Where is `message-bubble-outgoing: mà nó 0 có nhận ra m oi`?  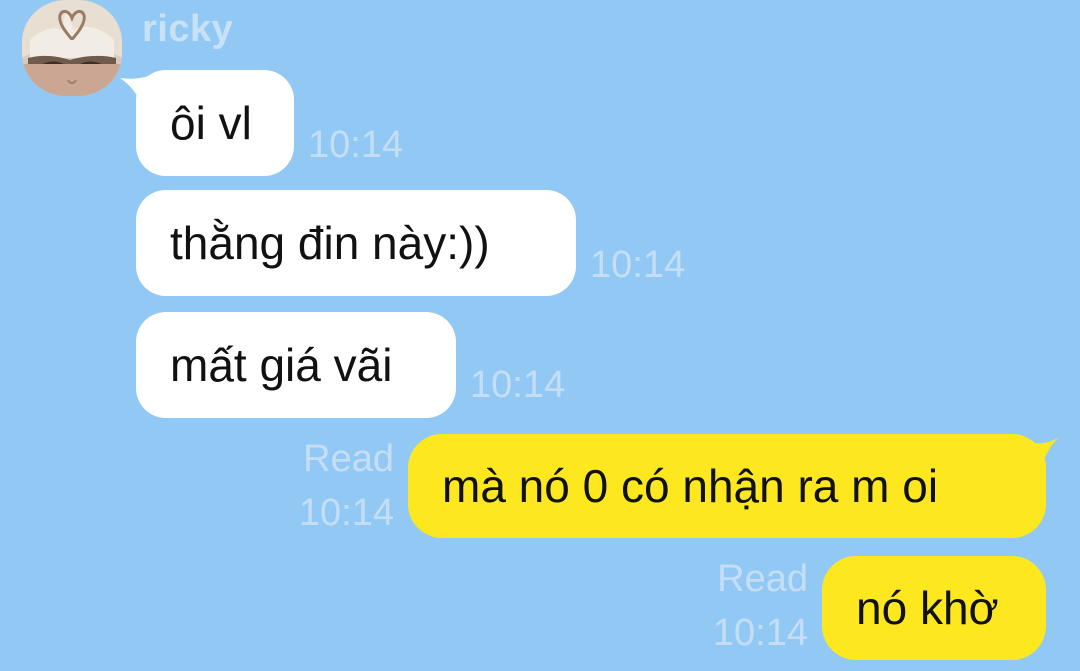
message-bubble-outgoing: mà nó 0 có nhận ra m oi is located at coordinates (727, 486).